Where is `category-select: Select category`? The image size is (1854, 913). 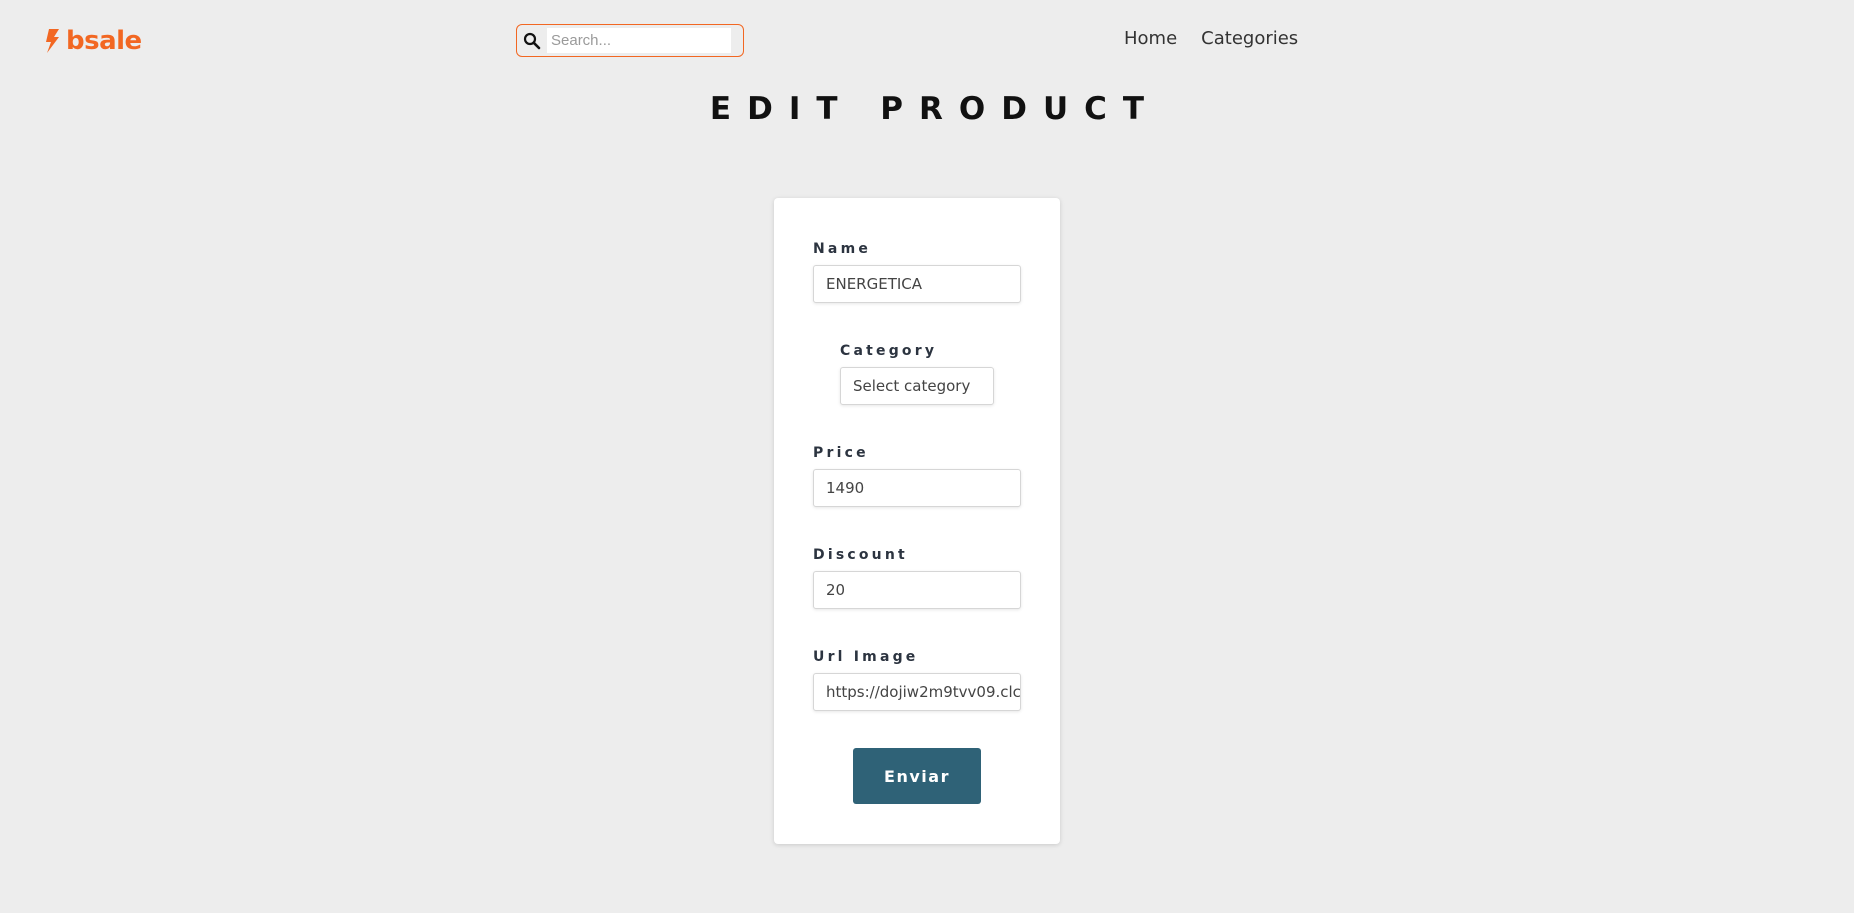 category-select: Select category is located at coordinates (917, 386).